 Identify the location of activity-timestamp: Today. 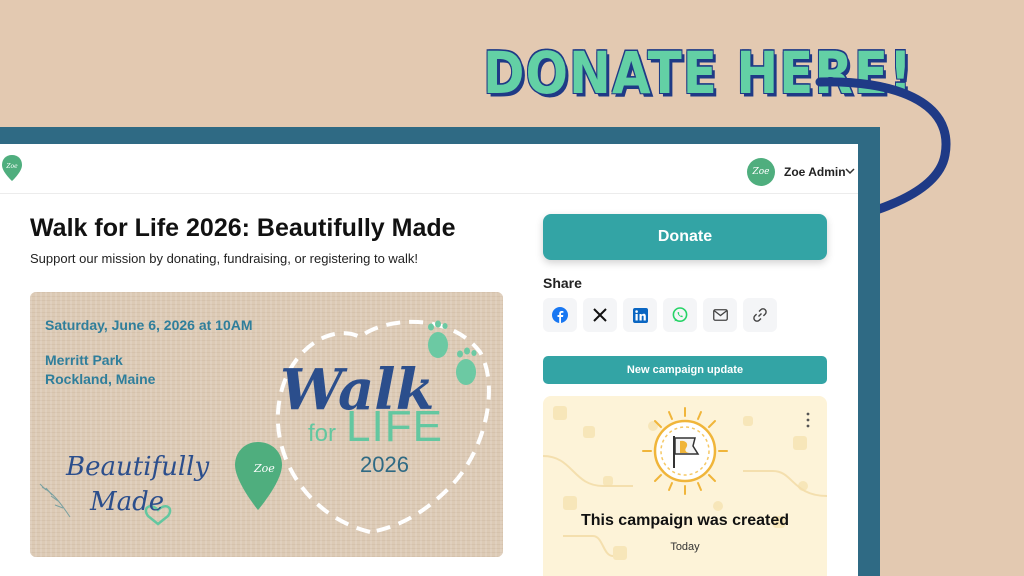
(685, 547).